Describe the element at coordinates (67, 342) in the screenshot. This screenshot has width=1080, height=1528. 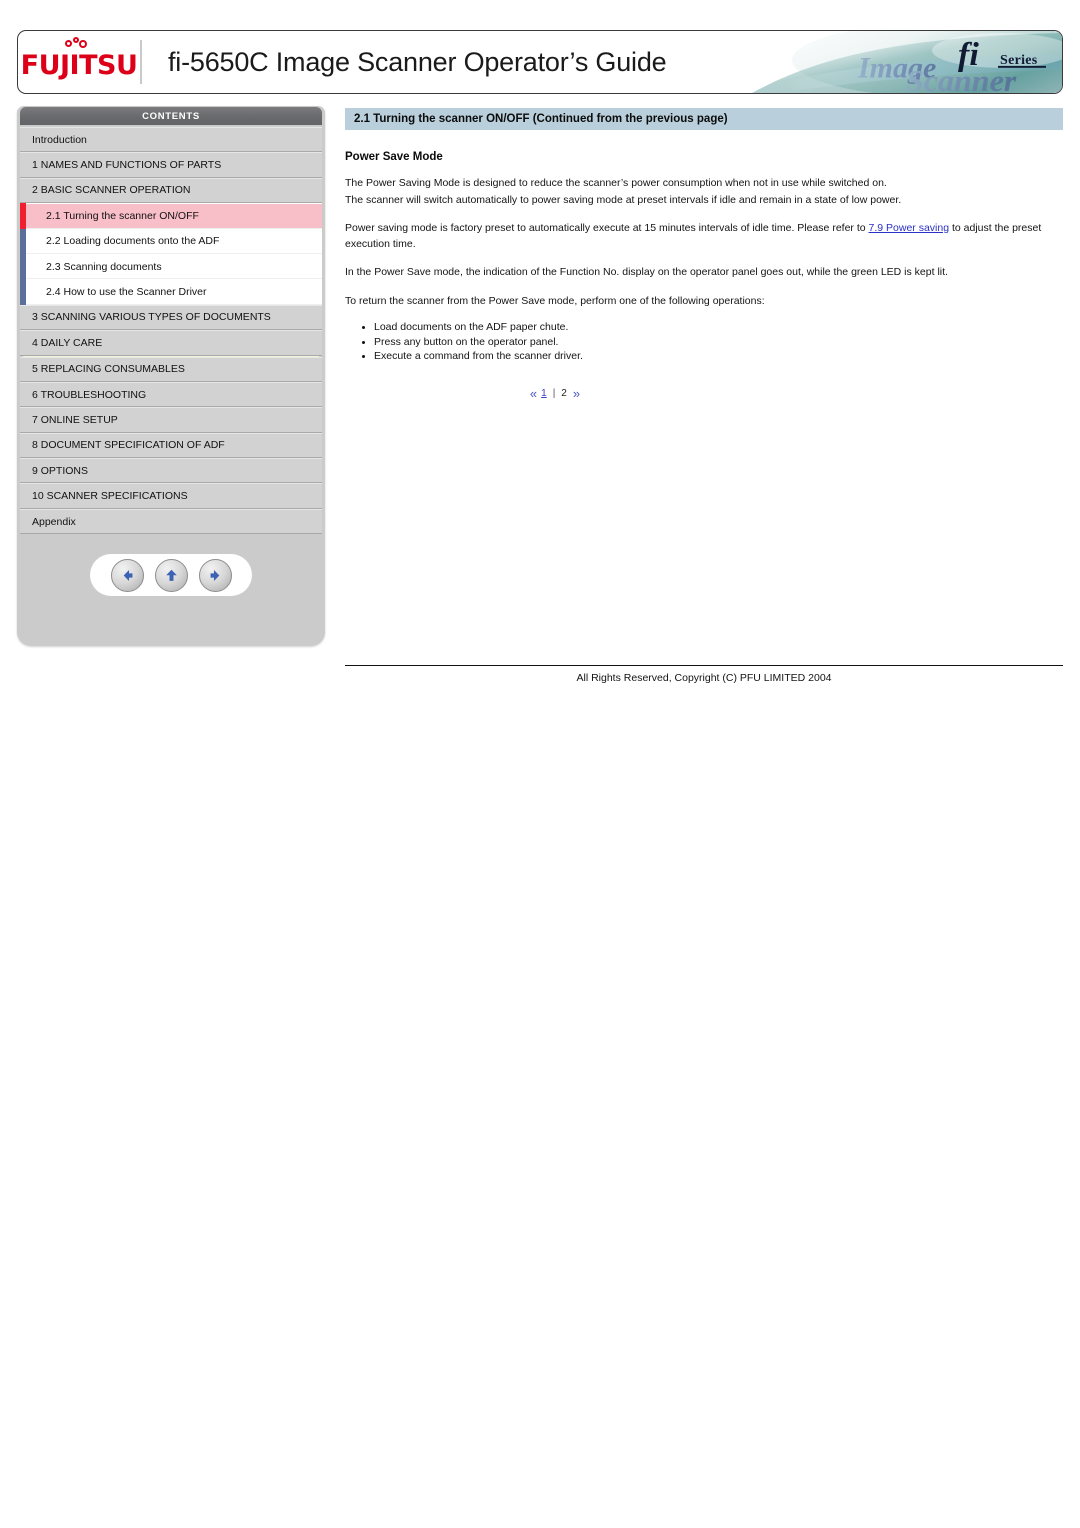
I see `sidebar-item-label: 4 DAILY CARE` at that location.